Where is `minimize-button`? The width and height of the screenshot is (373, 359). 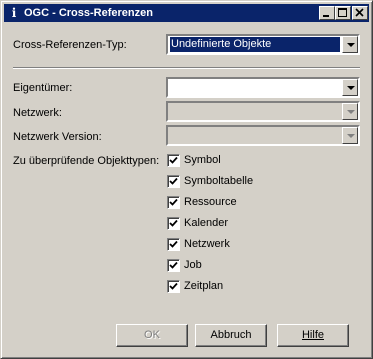
minimize-button is located at coordinates (327, 13).